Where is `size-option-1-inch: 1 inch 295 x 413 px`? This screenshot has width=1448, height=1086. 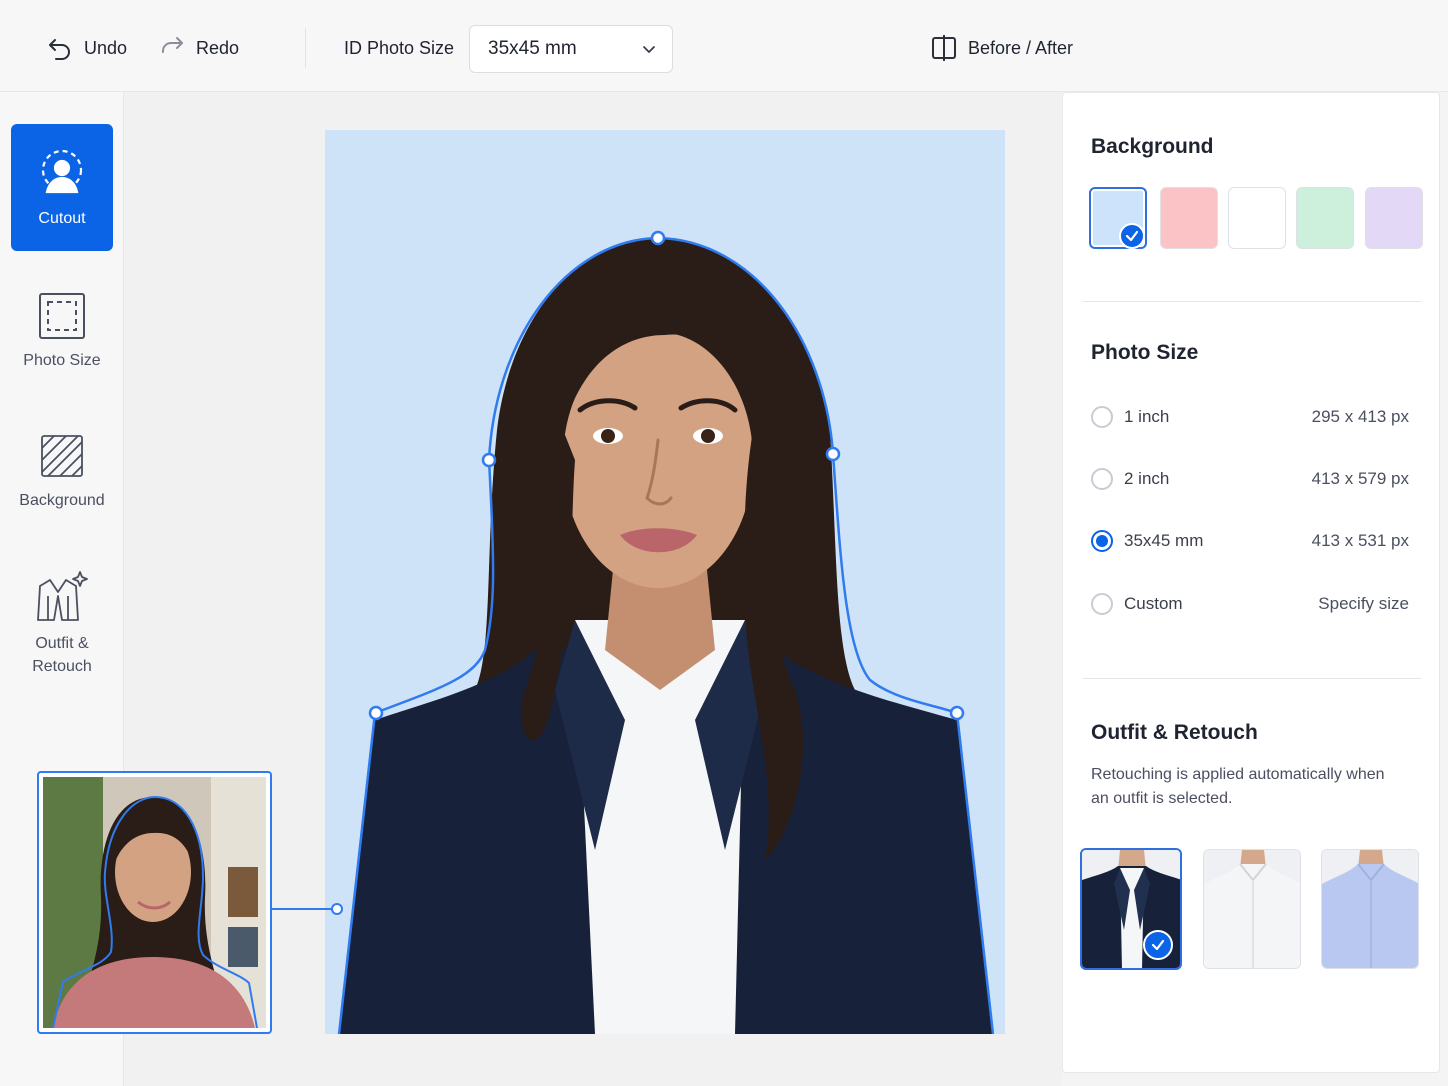
size-option-1-inch: 1 inch 295 x 413 px is located at coordinates (1250, 417).